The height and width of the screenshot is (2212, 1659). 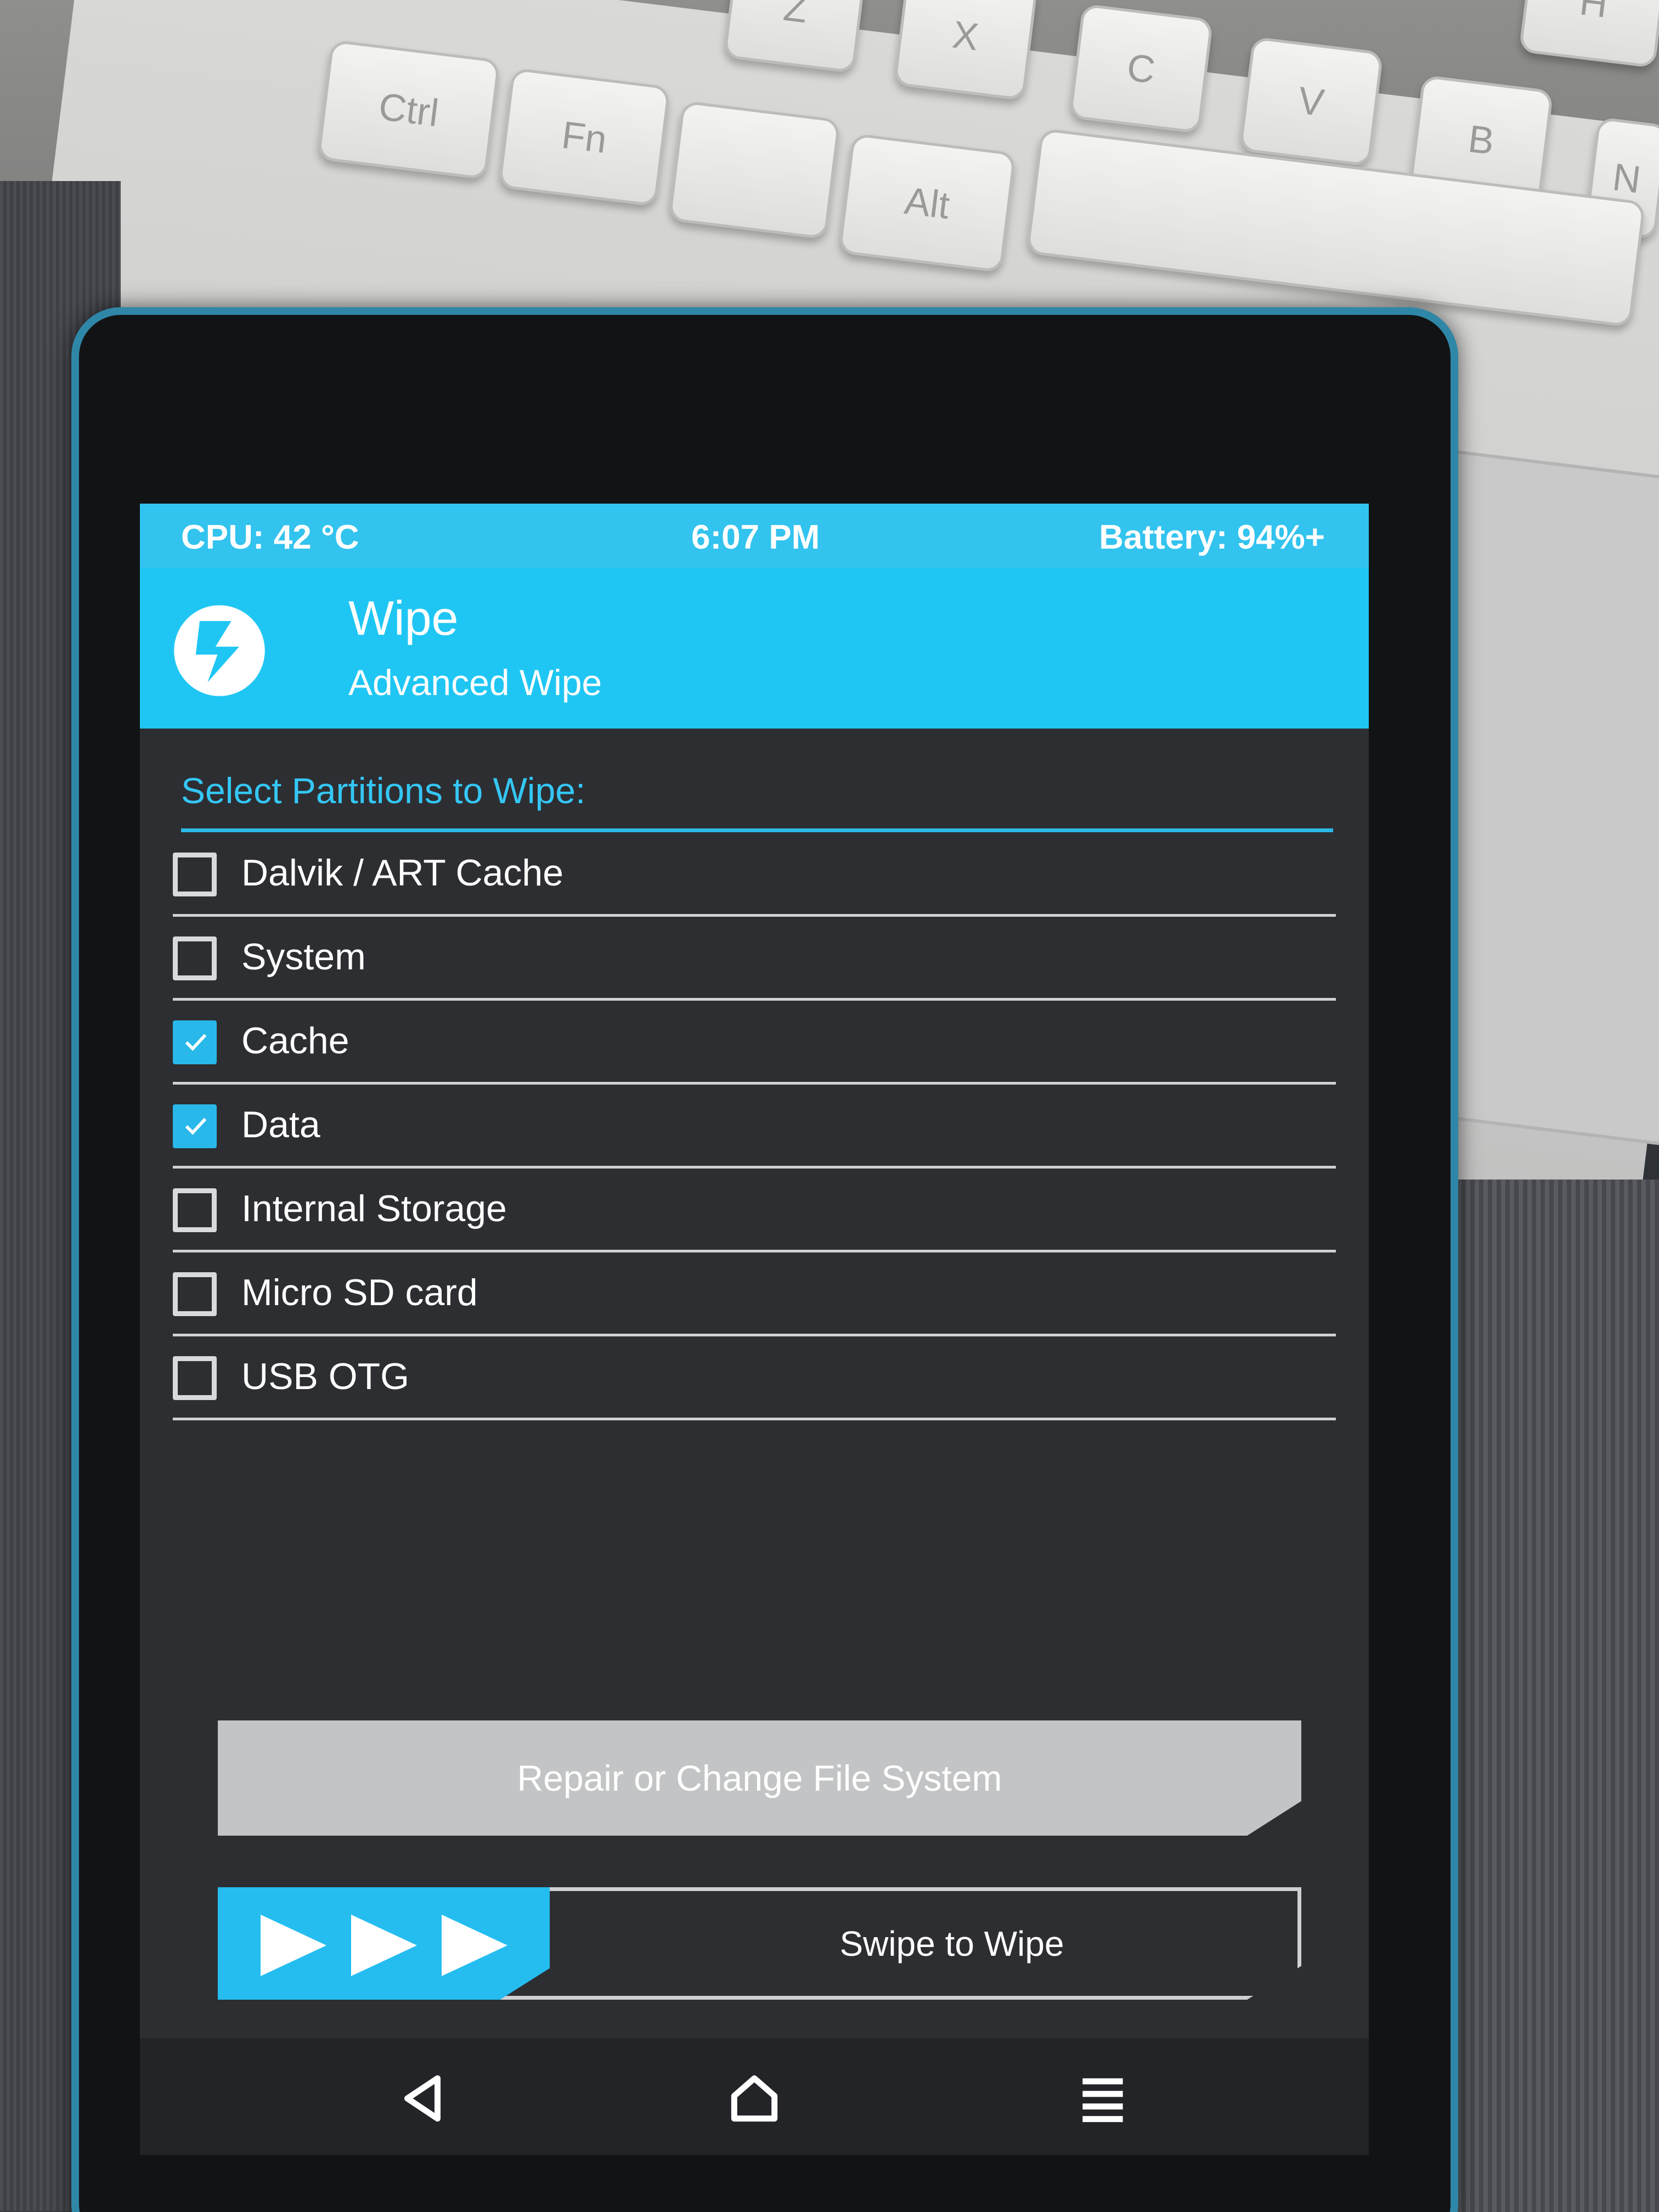 I want to click on keyboard-key-x: X, so click(x=966, y=50).